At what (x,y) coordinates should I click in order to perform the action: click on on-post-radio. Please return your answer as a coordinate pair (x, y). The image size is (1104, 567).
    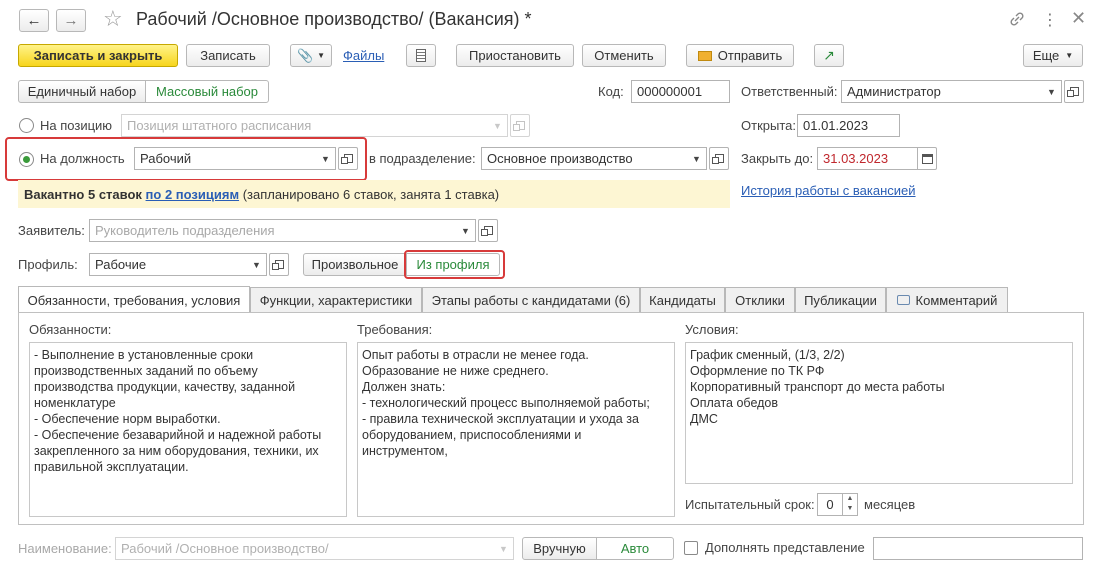
    Looking at the image, I should click on (26, 159).